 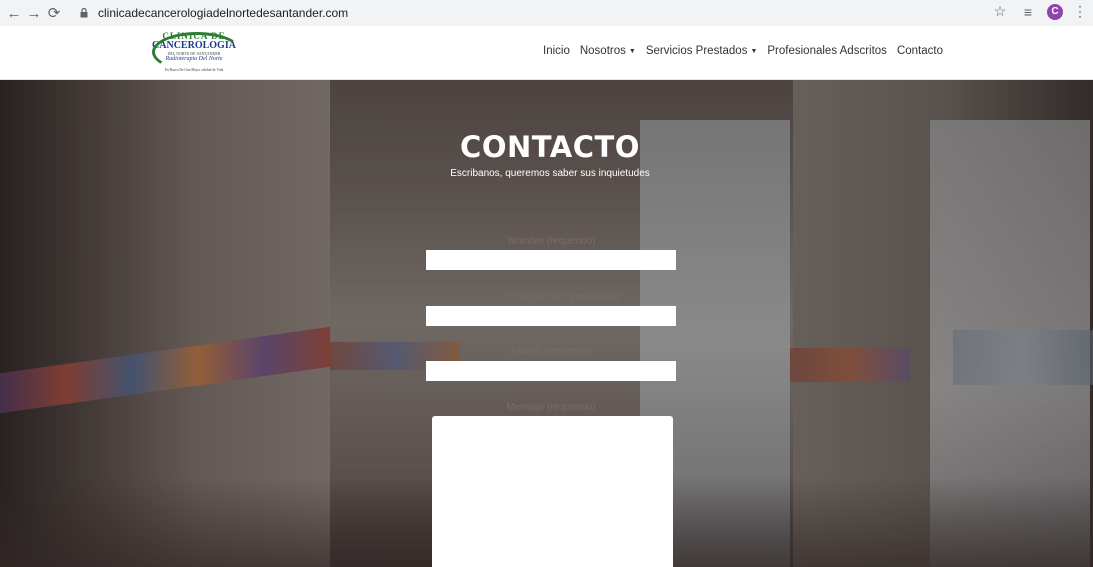 I want to click on name-field, so click(x=551, y=260).